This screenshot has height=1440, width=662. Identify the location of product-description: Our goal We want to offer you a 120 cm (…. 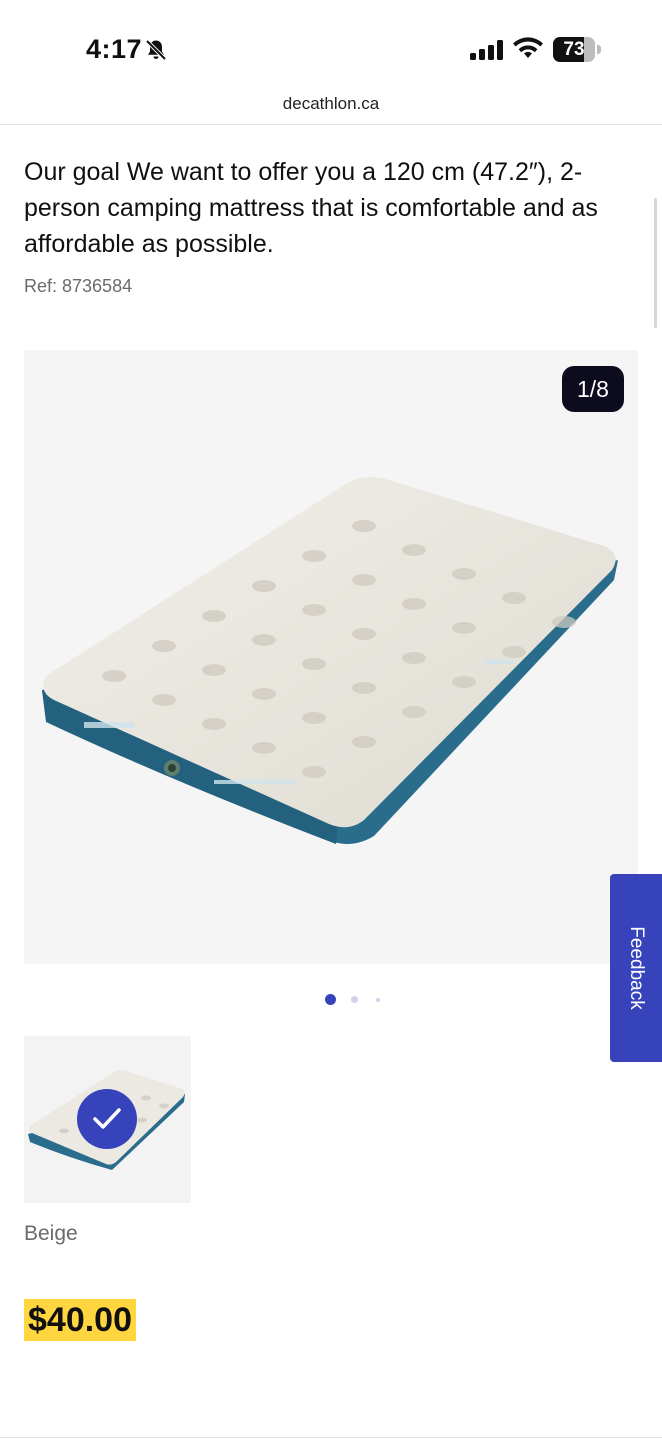
(311, 208).